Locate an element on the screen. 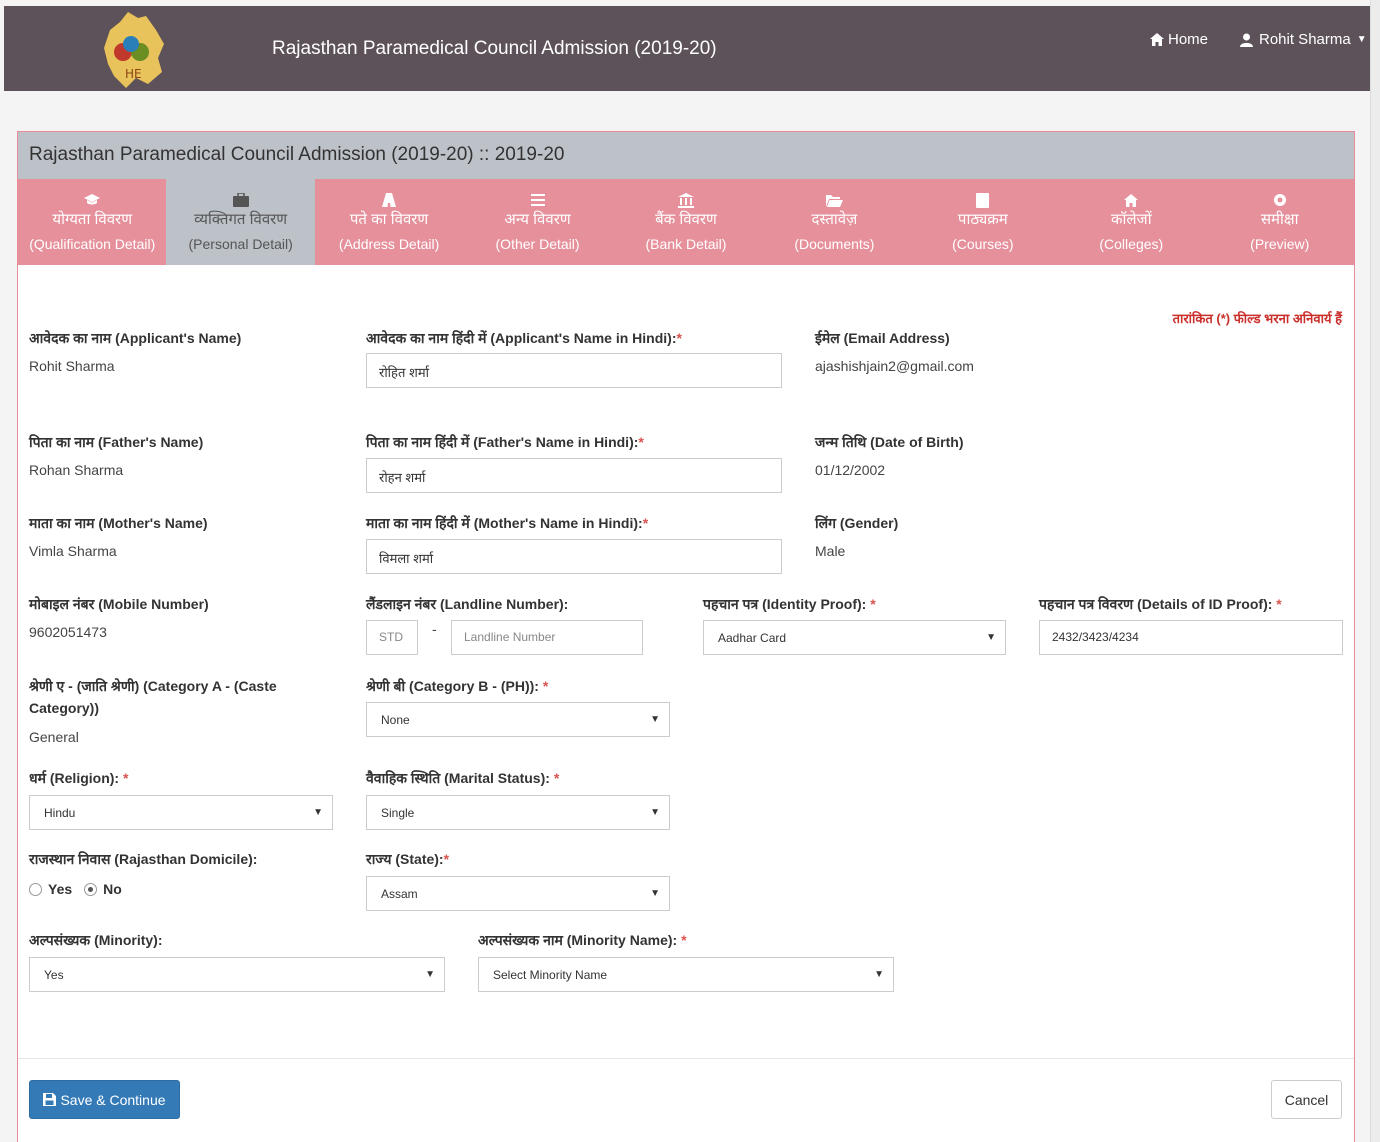 This screenshot has height=1142, width=1380. category-a-label-line2: Category)) is located at coordinates (64, 708).